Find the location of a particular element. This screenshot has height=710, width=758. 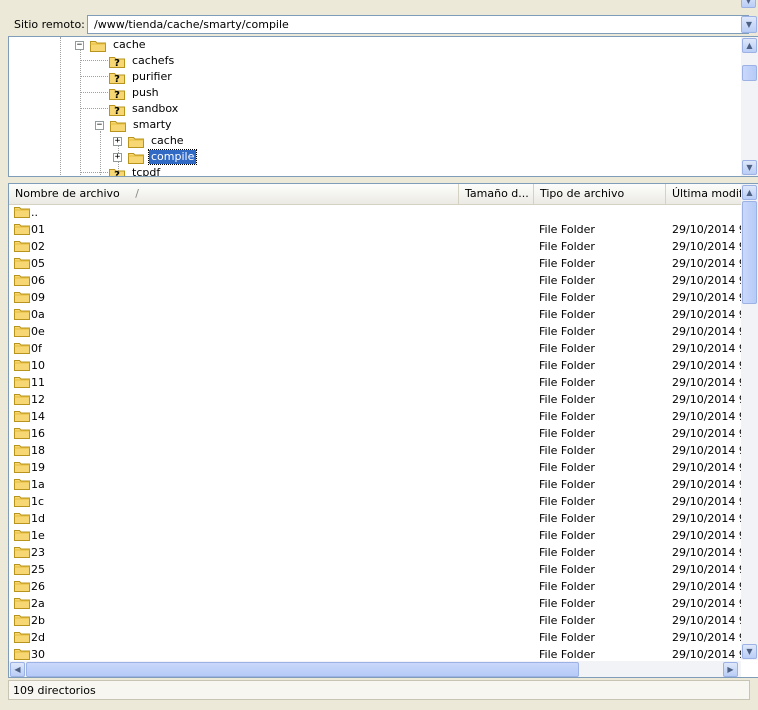

chevron-down-icon: ▼ is located at coordinates (749, 24).